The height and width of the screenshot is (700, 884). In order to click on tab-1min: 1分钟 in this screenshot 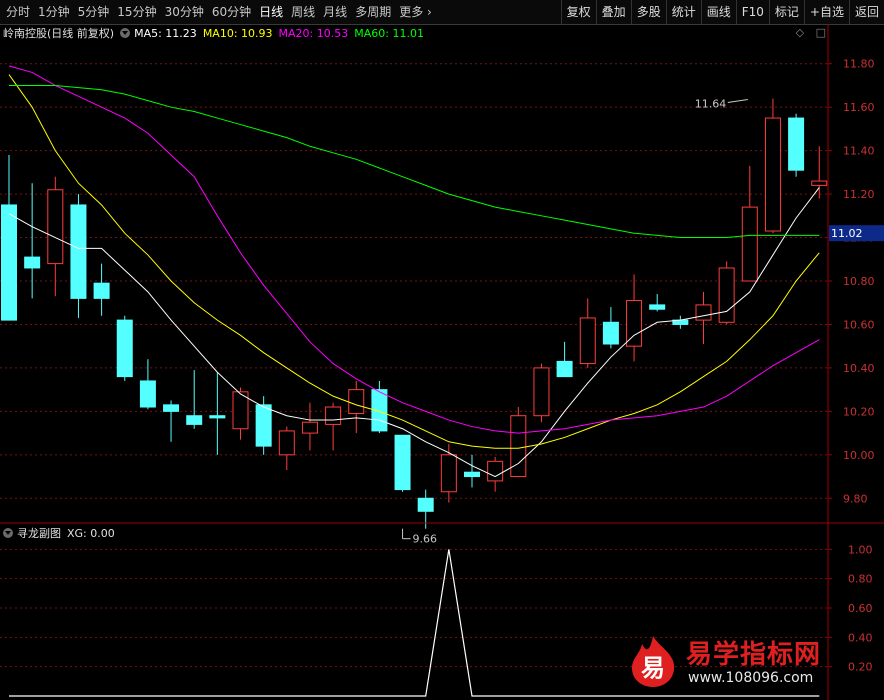, I will do `click(54, 12)`.